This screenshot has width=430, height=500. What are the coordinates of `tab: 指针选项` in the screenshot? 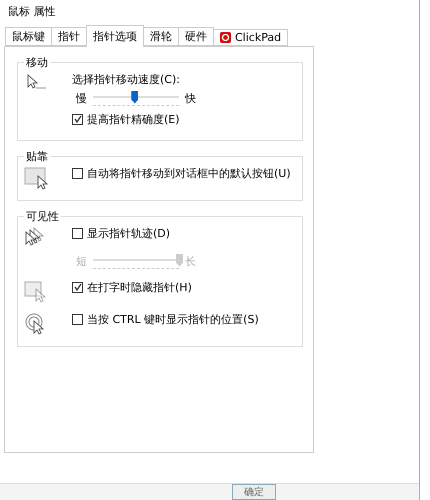 It's located at (115, 35).